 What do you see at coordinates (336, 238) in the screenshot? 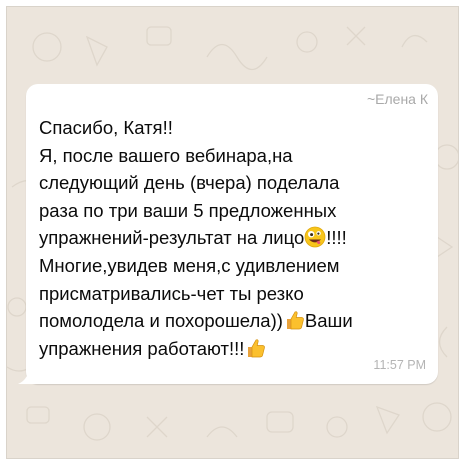
I see `message-line-text: !!!!` at bounding box center [336, 238].